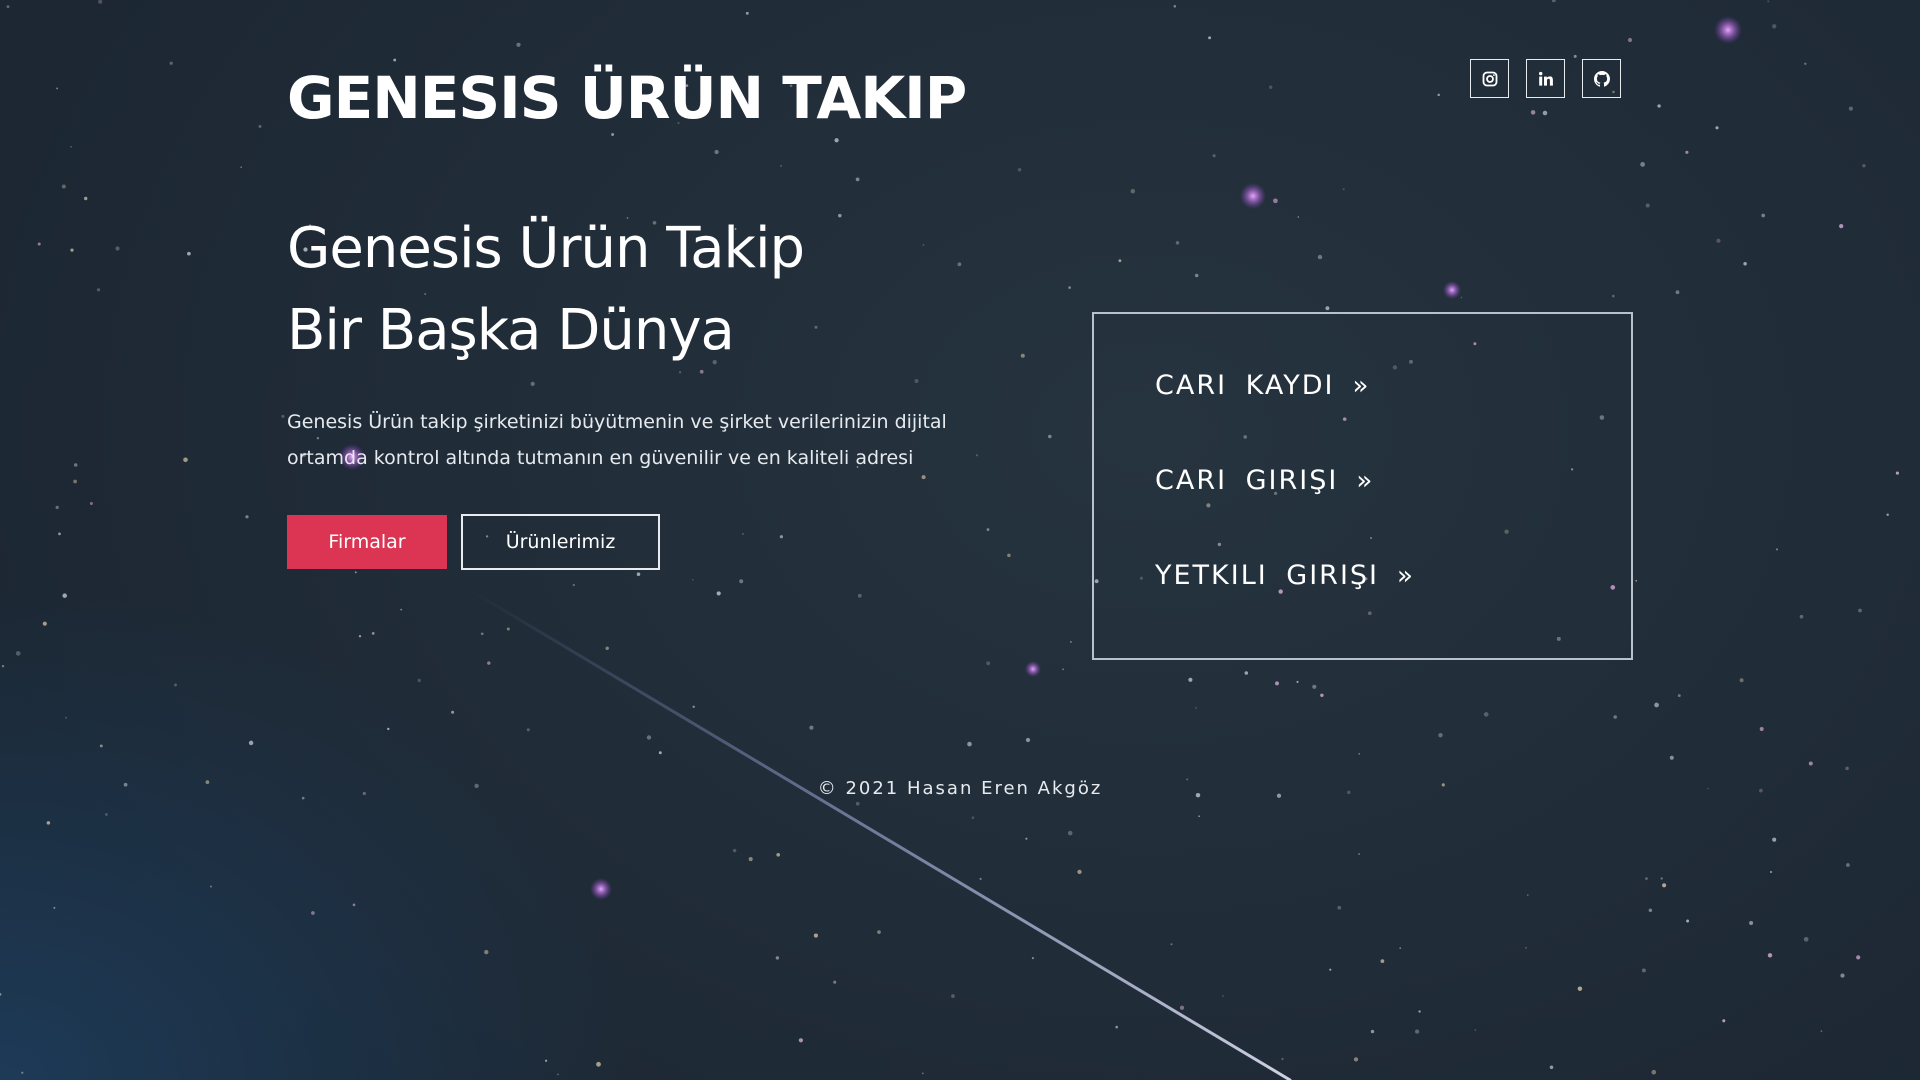 The image size is (1920, 1080). Describe the element at coordinates (546, 290) in the screenshot. I see `hero-title: Genesis Ürün Takip Bir Başka Dünya` at that location.